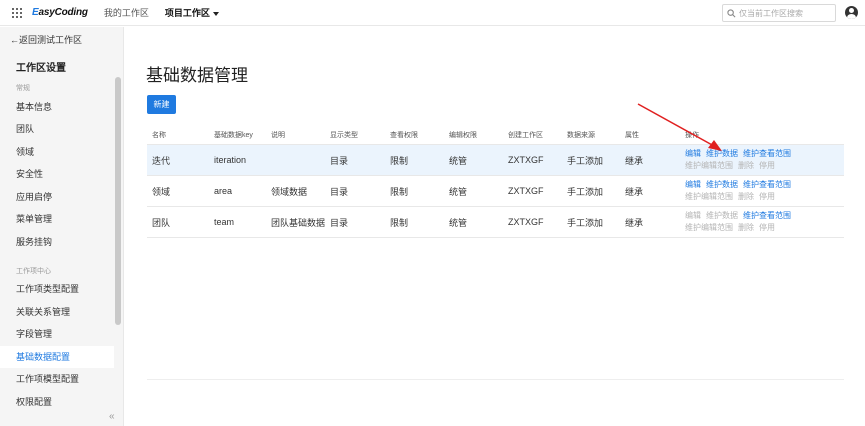  I want to click on sidebar-item-workitem-model-config: 工作项模型配置, so click(57, 379).